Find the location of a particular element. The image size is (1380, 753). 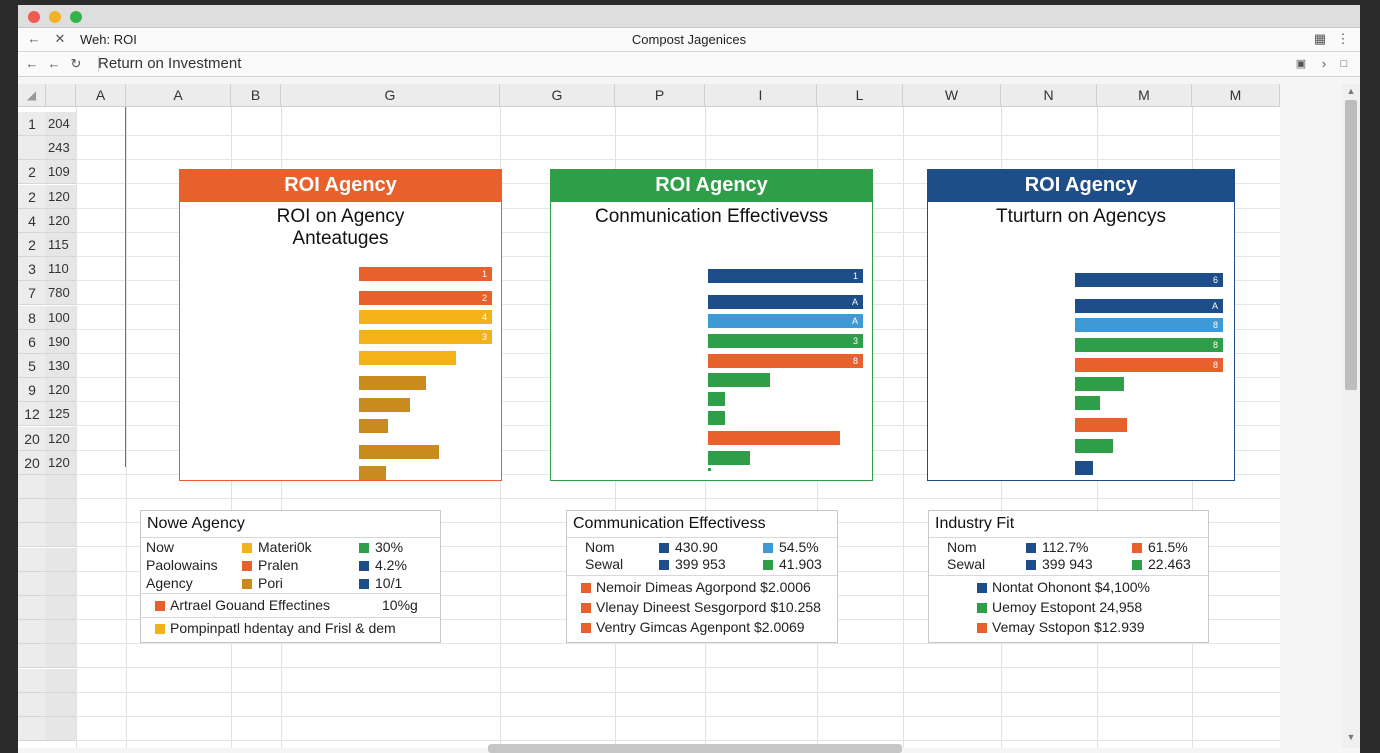

row-header: 2 is located at coordinates (32, 172).